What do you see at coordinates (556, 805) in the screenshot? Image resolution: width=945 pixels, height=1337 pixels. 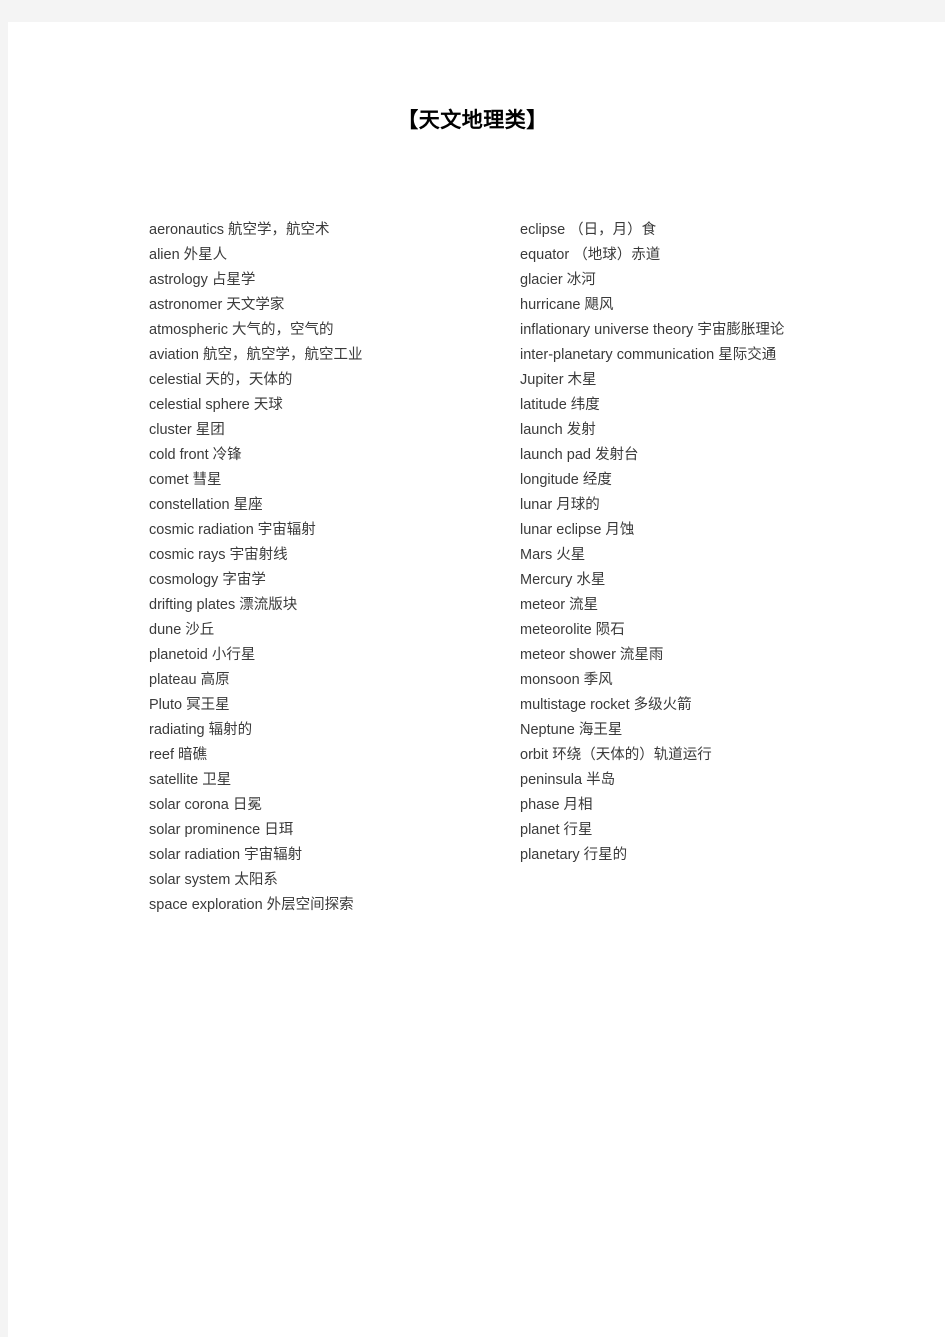 I see `vocabulary-entry: phase 月相` at bounding box center [556, 805].